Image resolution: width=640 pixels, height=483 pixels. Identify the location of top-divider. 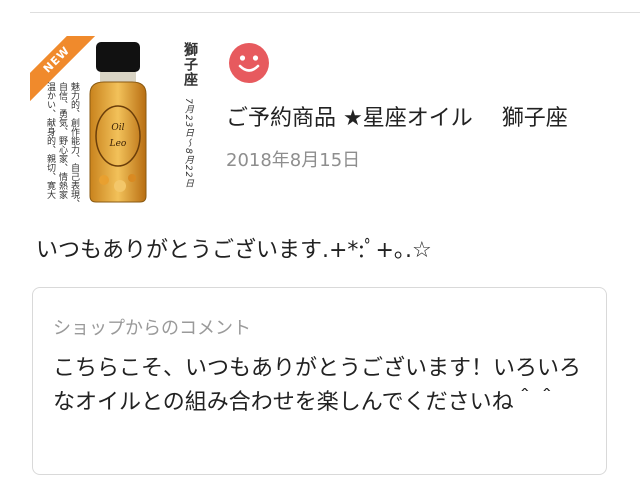
(335, 12).